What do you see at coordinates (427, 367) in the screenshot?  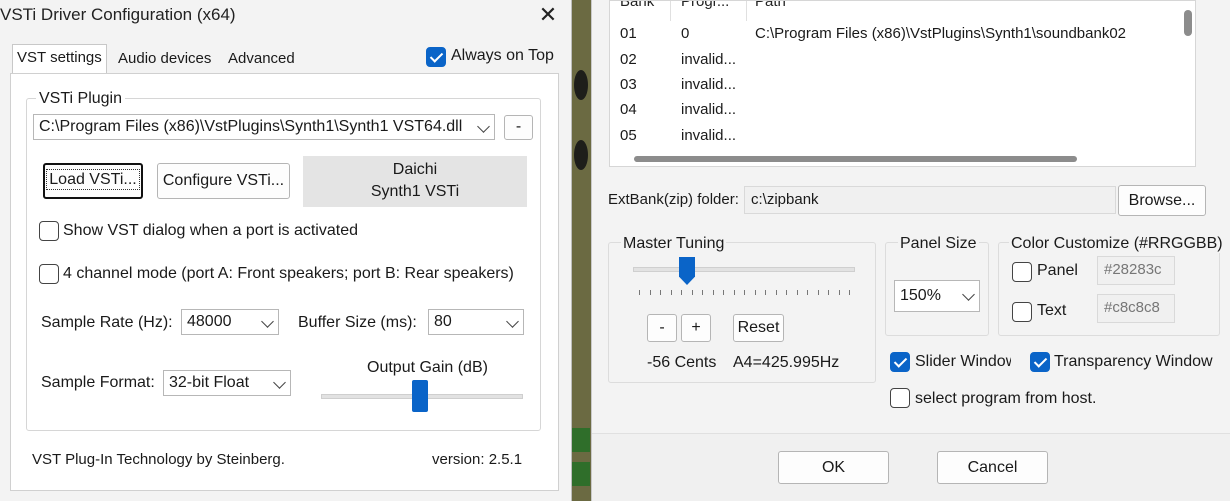 I see `output-gain-label: Output Gain (dB)` at bounding box center [427, 367].